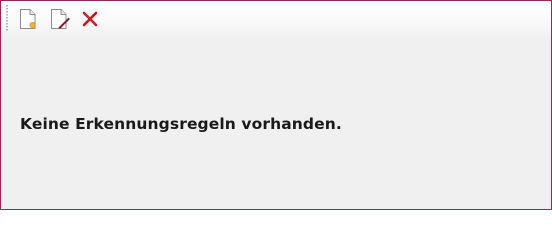  I want to click on edit-rule-button, so click(60, 19).